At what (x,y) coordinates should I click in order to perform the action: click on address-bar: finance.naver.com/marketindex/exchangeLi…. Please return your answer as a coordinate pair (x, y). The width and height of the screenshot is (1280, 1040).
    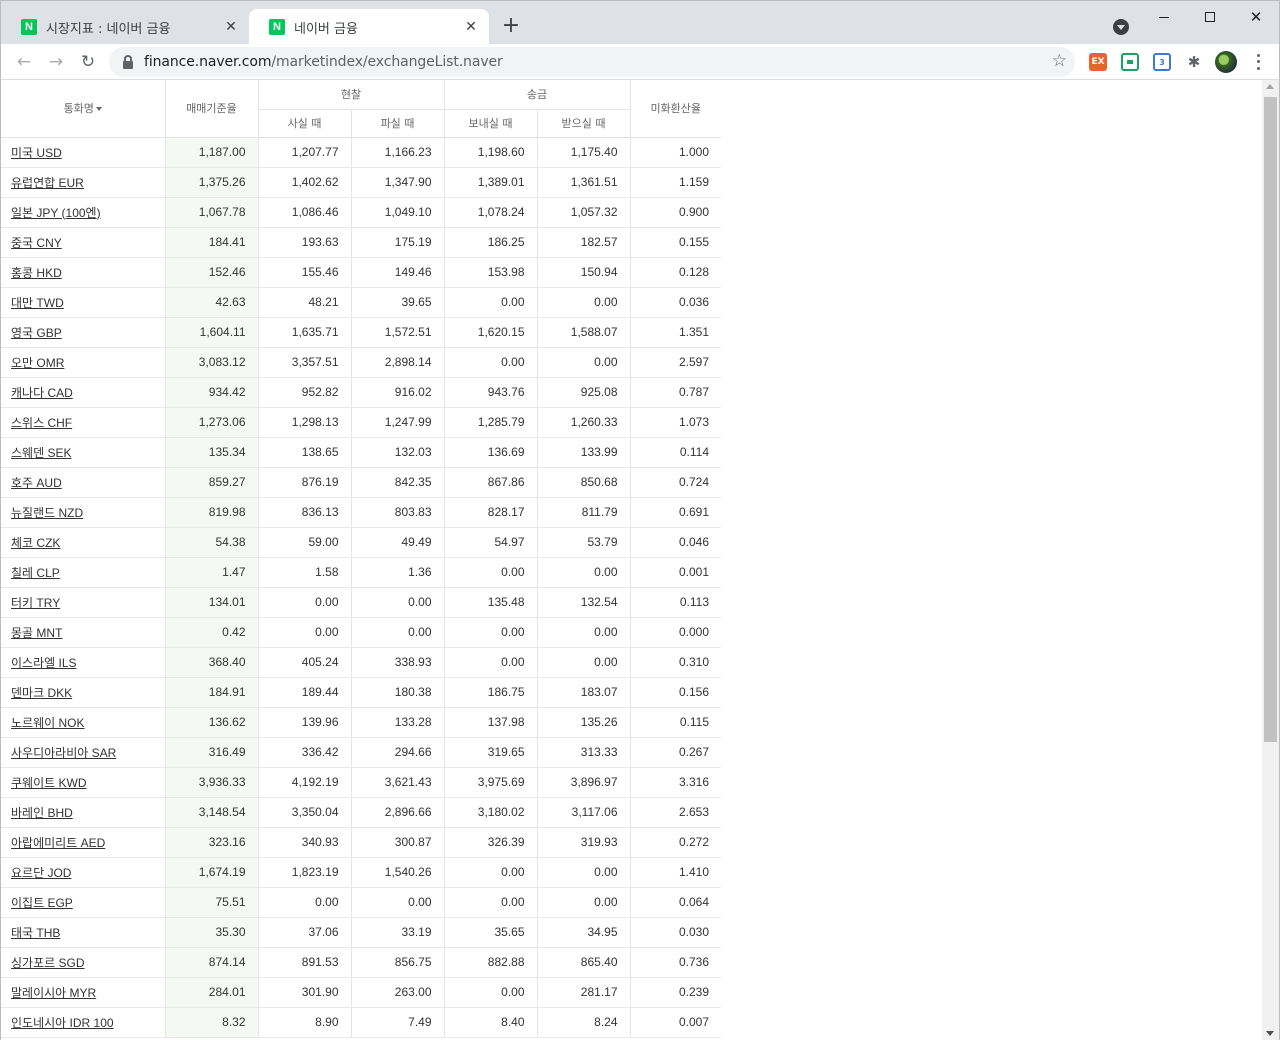
    Looking at the image, I should click on (592, 62).